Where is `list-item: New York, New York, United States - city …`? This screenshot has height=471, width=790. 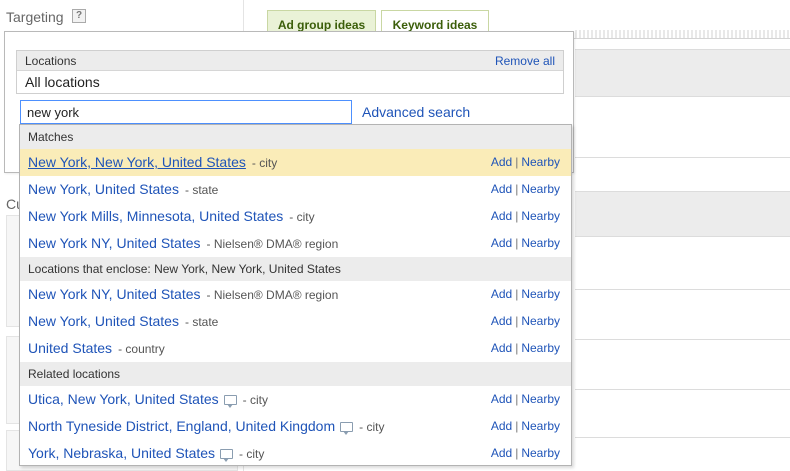
list-item: New York, New York, United States - city … is located at coordinates (295, 162).